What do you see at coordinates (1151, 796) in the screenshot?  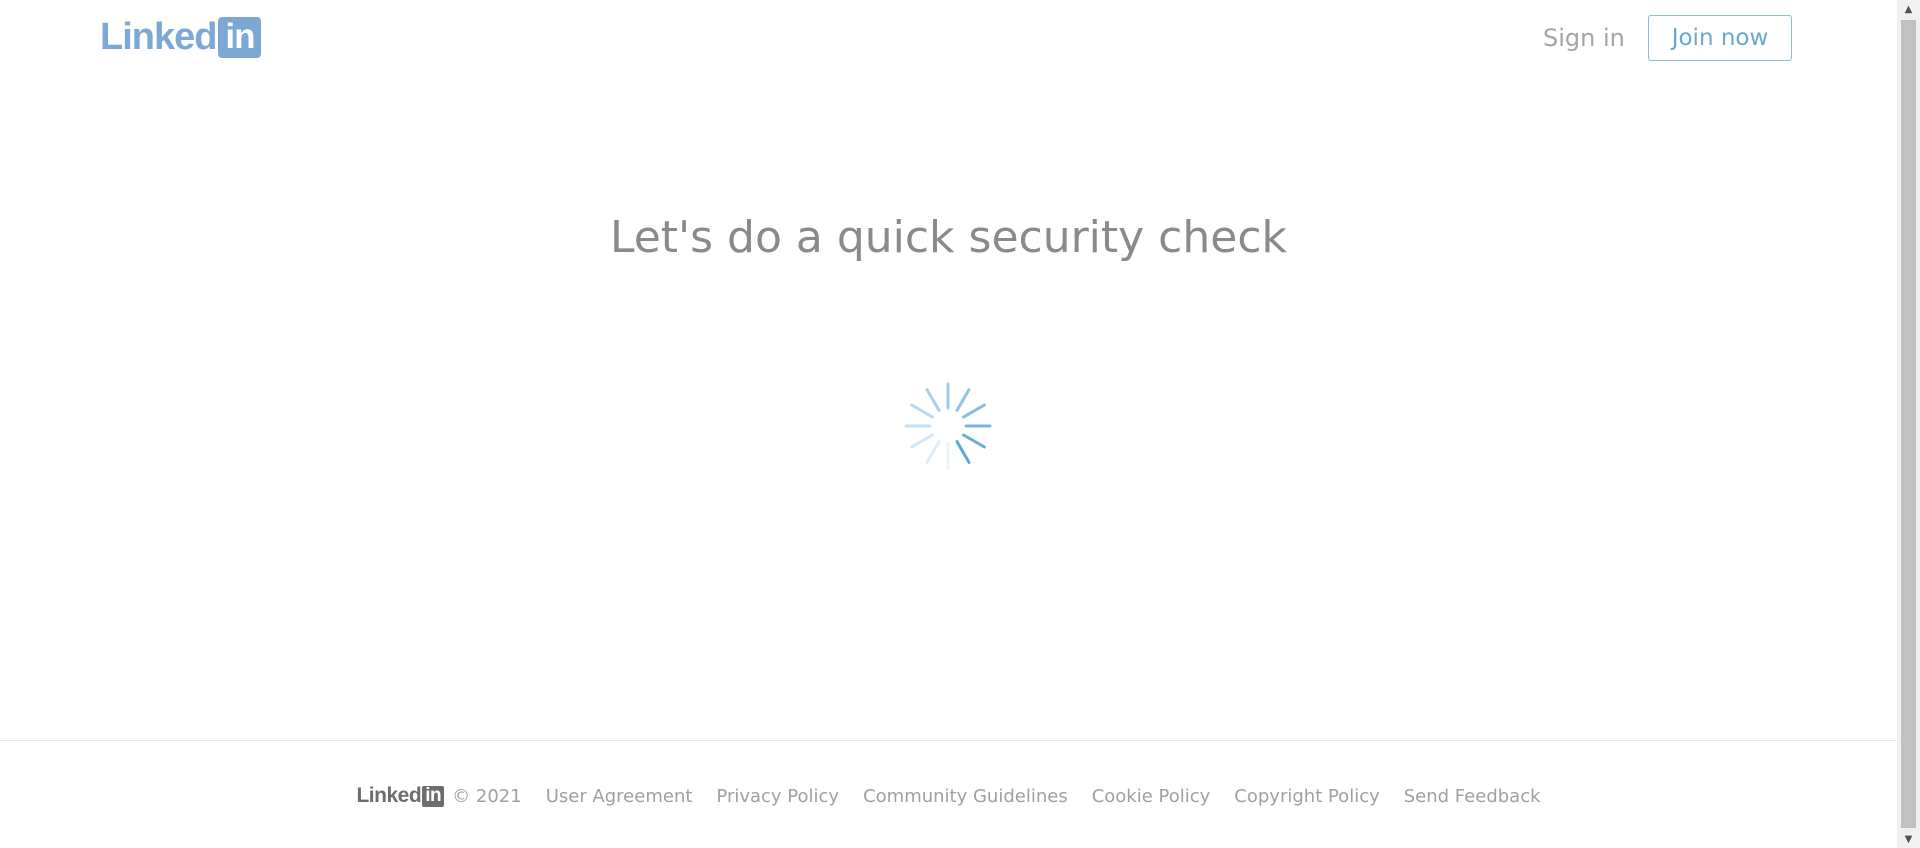 I see `footer-link-cookie-policy: Cookie Policy` at bounding box center [1151, 796].